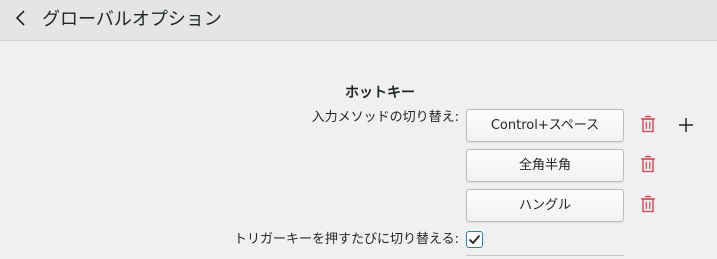 The image size is (717, 259). I want to click on trigger-switch-label: トリガーキーを押すたびに切り替える:, so click(346, 239).